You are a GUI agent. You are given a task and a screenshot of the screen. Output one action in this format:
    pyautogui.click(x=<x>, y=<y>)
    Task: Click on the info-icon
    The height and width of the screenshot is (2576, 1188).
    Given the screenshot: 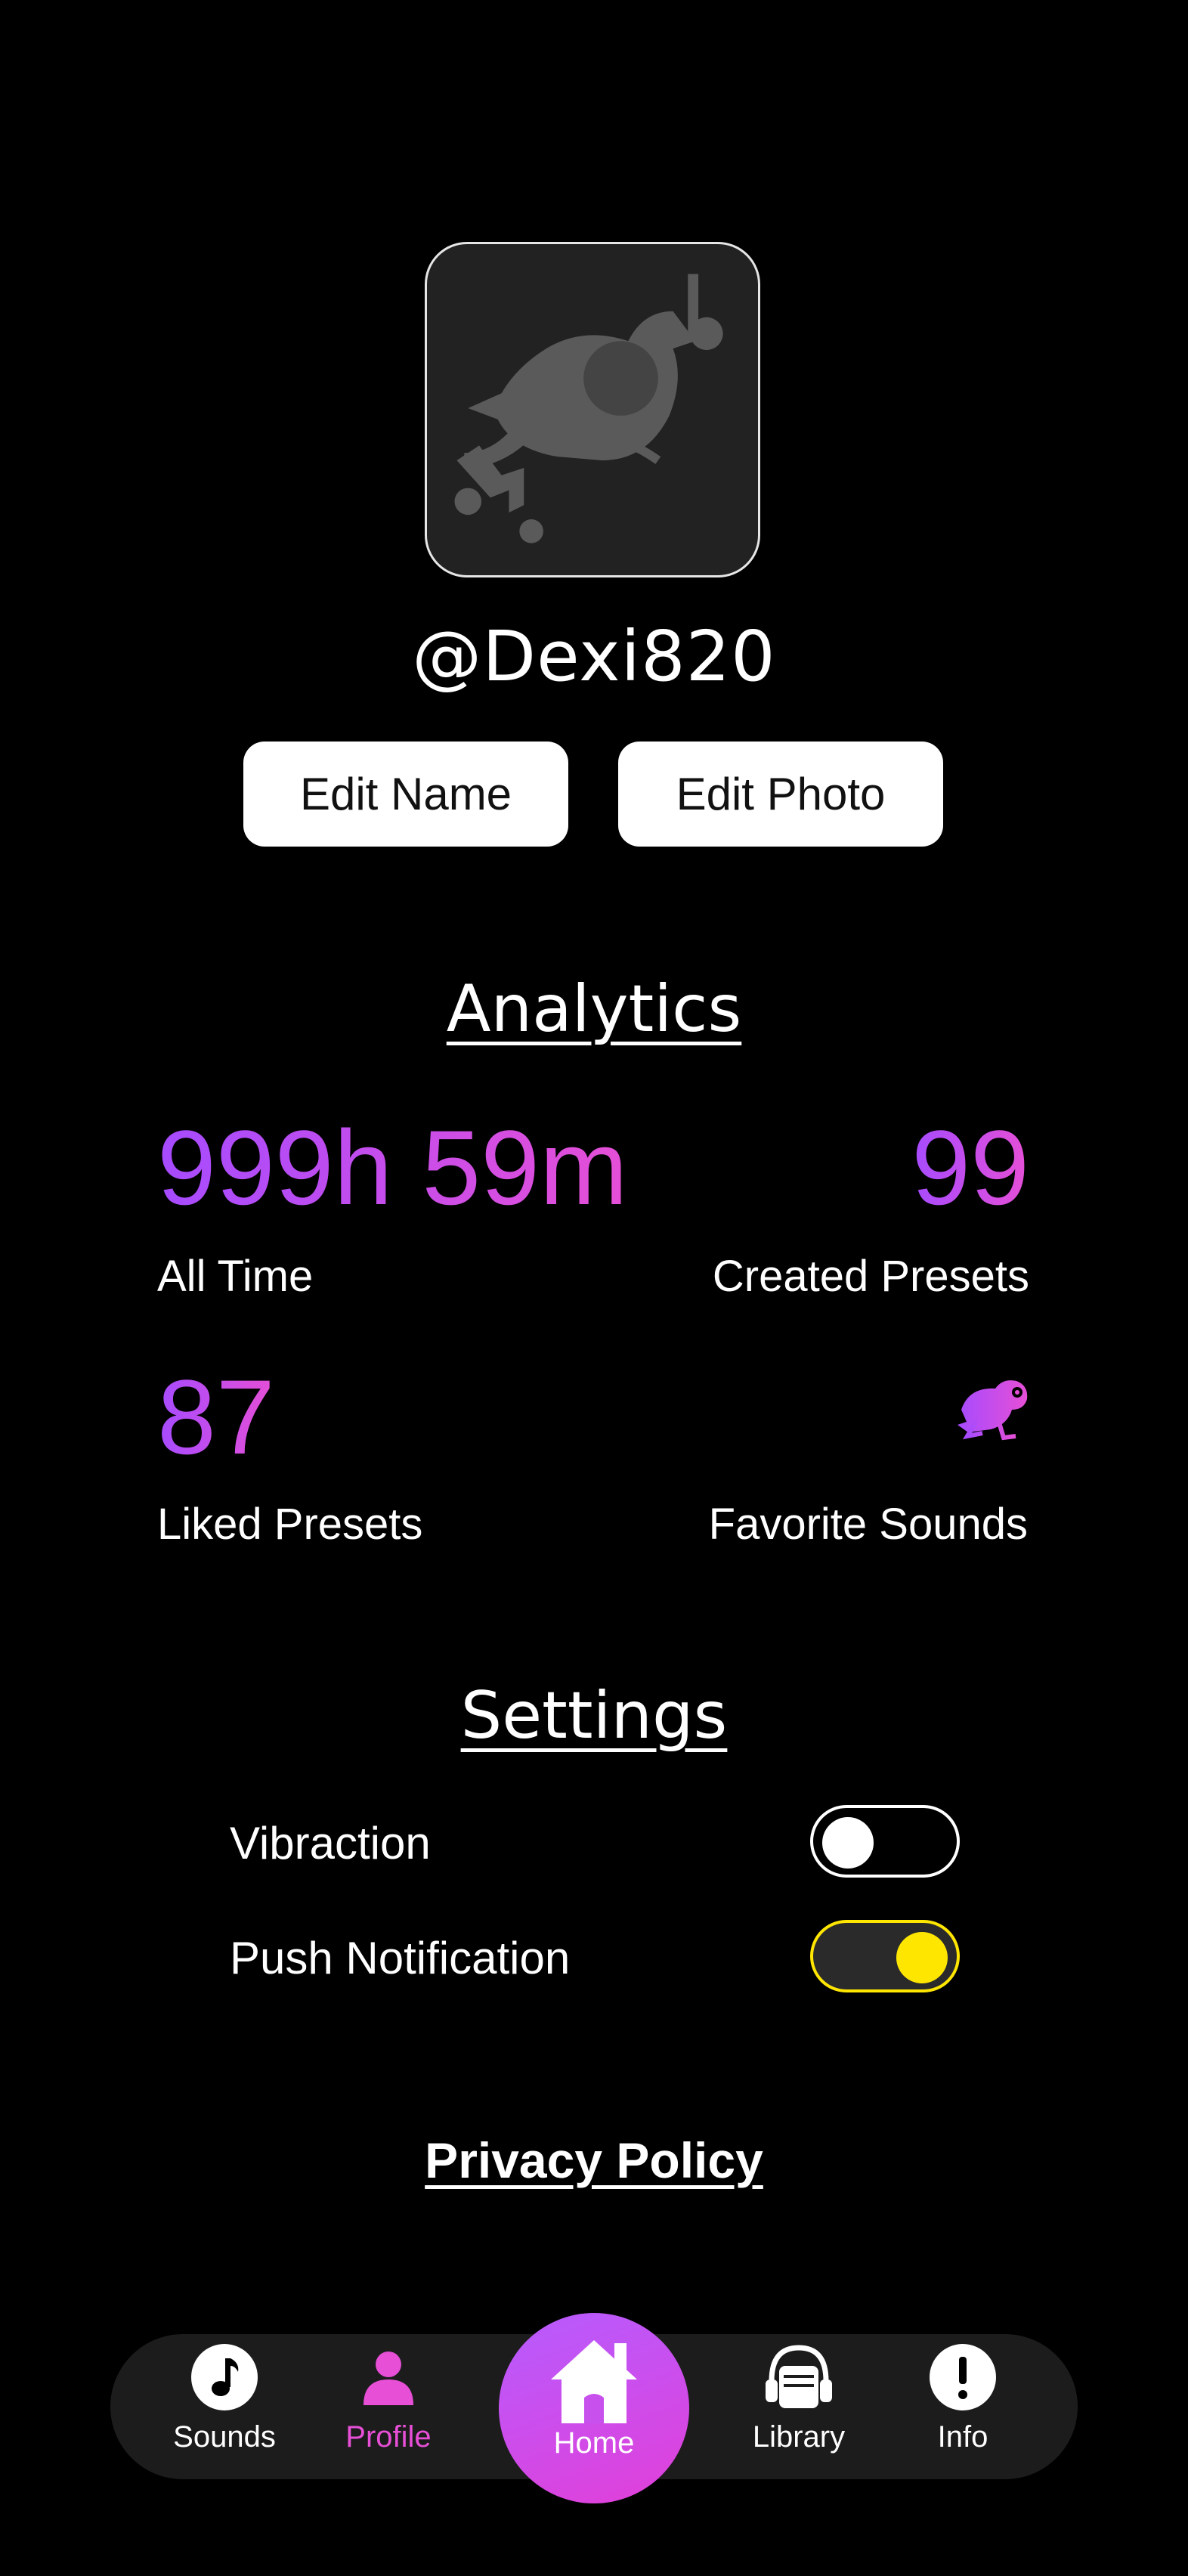 What is the action you would take?
    pyautogui.click(x=963, y=2377)
    